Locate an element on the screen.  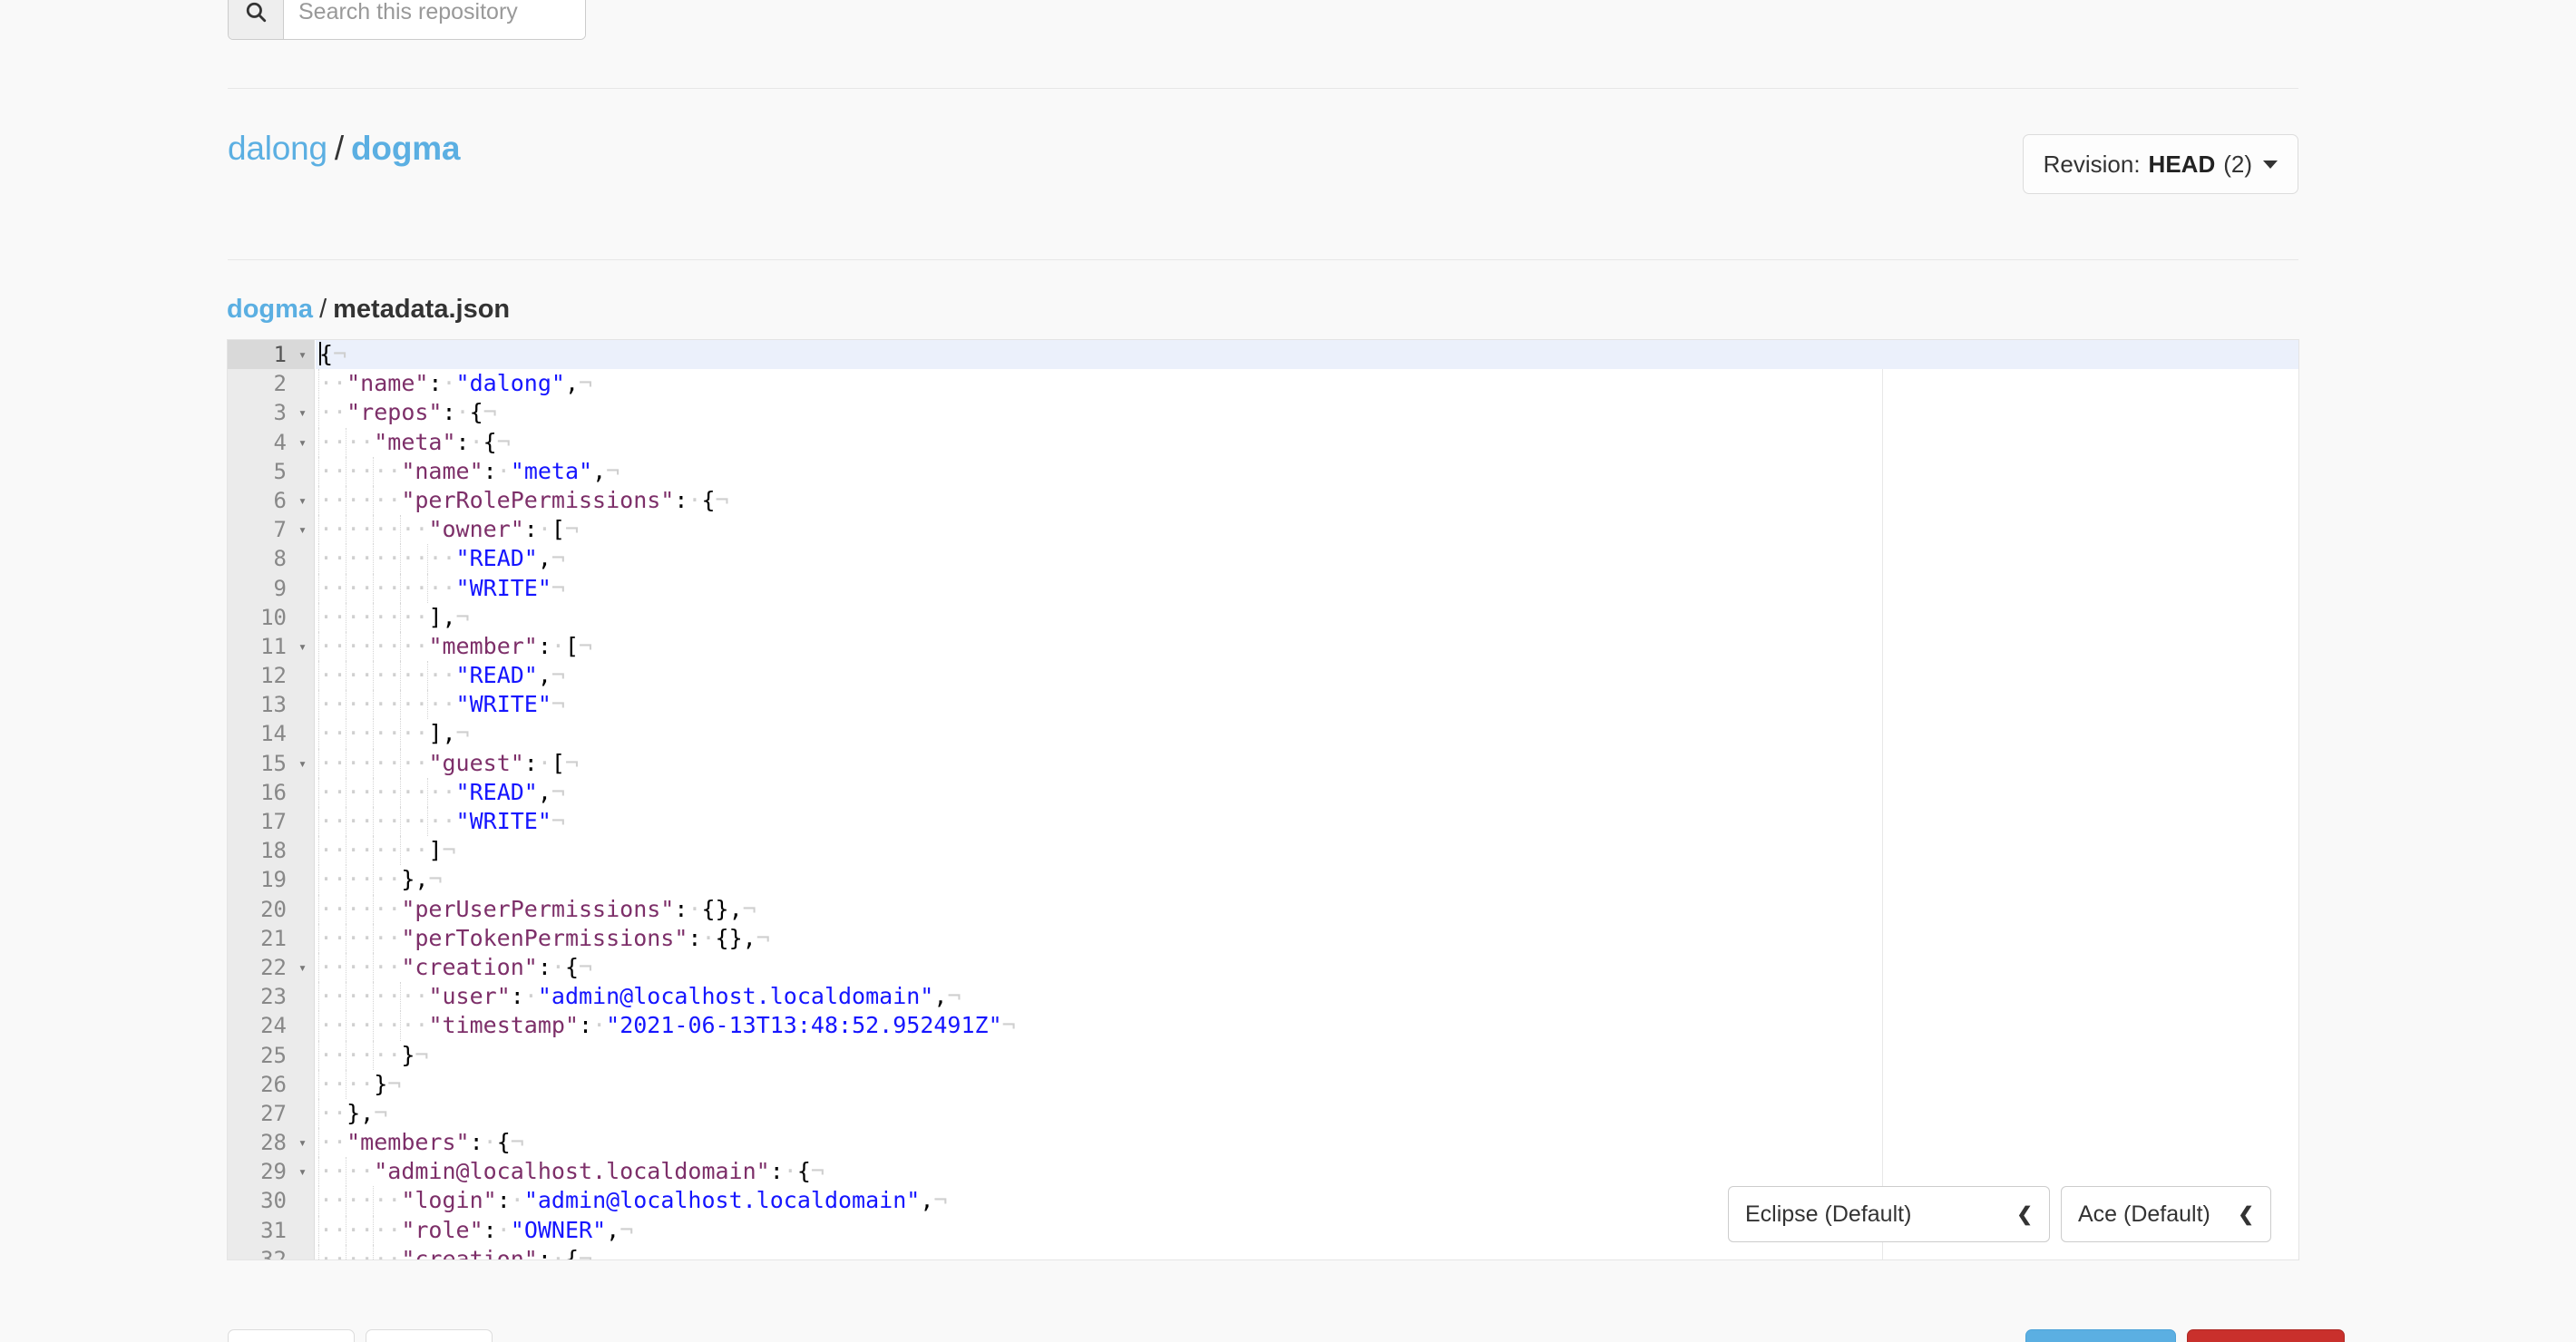
code-line: ········"member":·[¬ is located at coordinates (1307, 646).